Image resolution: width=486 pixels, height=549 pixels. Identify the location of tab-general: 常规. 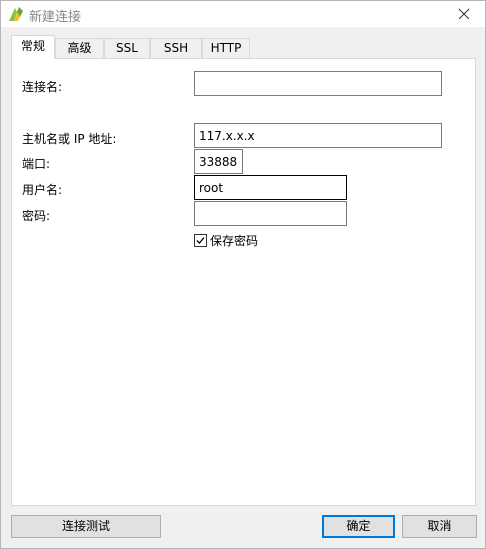
(33, 47).